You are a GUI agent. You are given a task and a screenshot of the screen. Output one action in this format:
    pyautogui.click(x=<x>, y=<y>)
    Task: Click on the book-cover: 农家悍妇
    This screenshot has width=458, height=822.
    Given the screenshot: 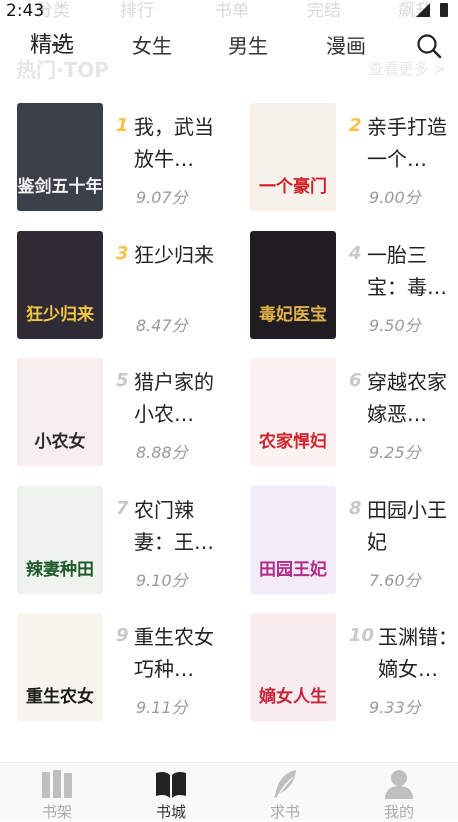 What is the action you would take?
    pyautogui.click(x=293, y=412)
    